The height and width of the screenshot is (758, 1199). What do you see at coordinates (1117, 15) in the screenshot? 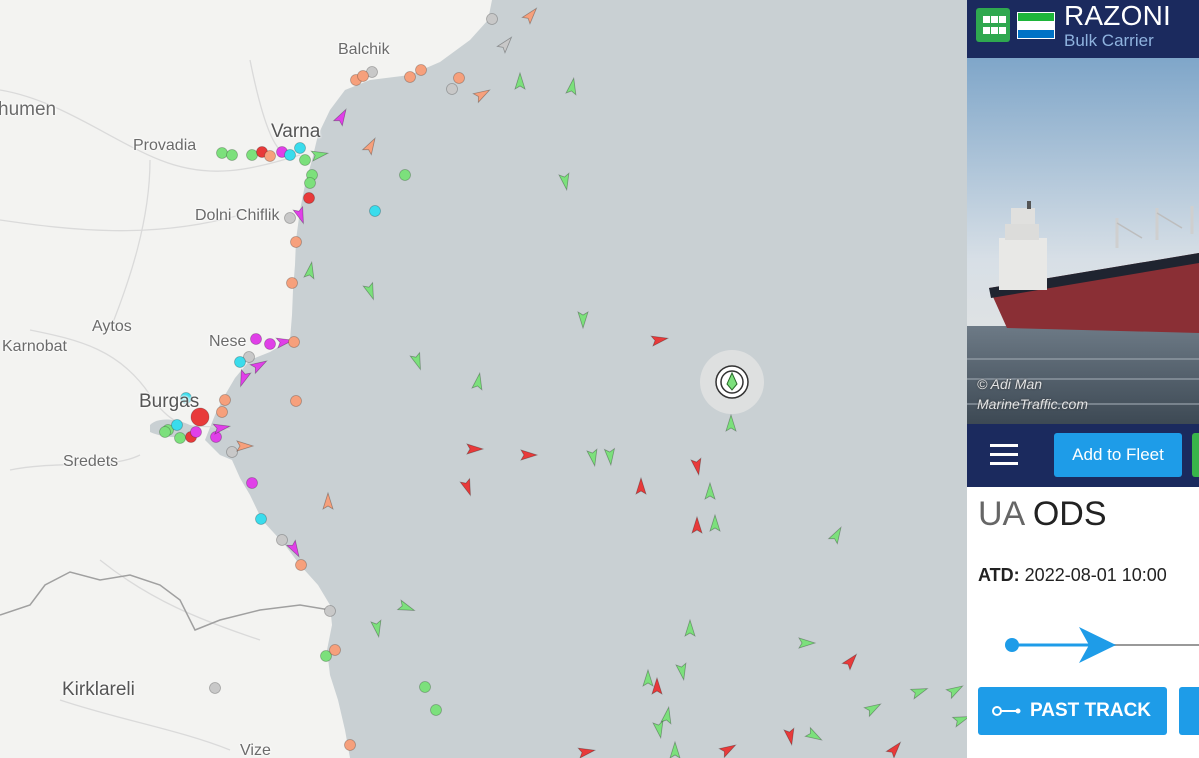
I see `vessel-name: RAZONI` at bounding box center [1117, 15].